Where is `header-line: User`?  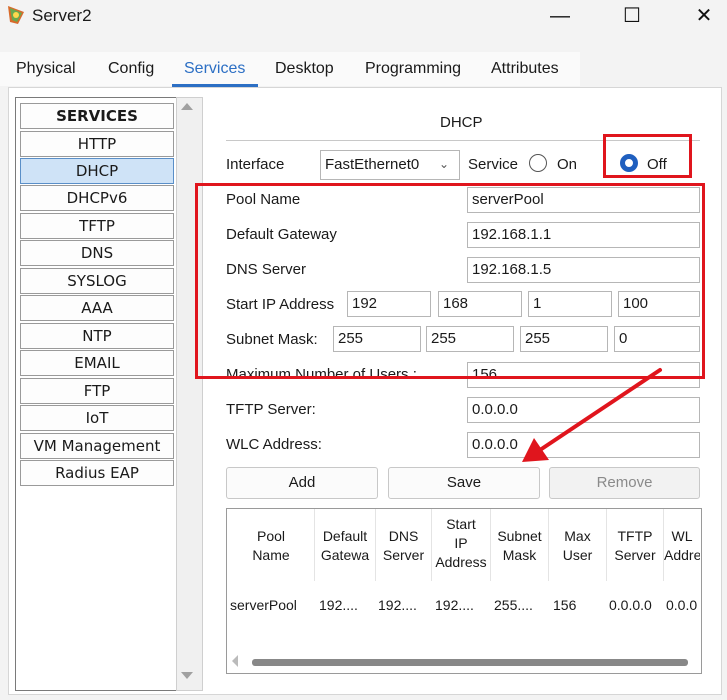 header-line: User is located at coordinates (577, 555).